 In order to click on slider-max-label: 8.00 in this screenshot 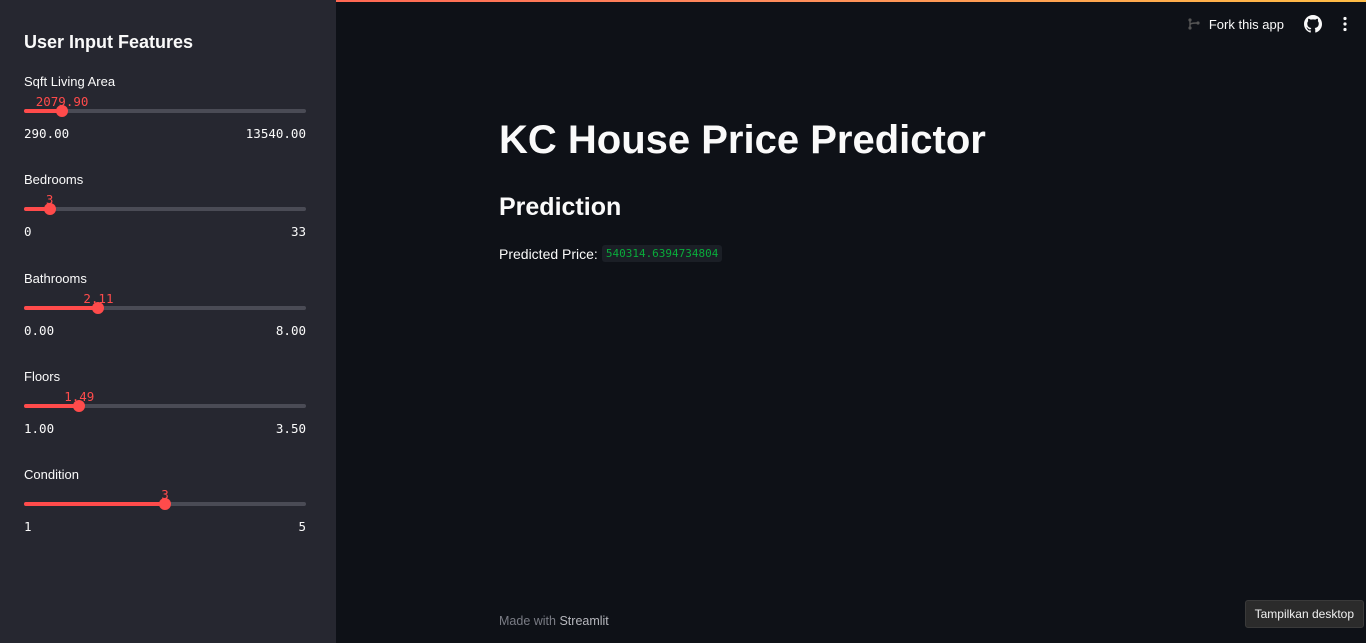, I will do `click(290, 330)`.